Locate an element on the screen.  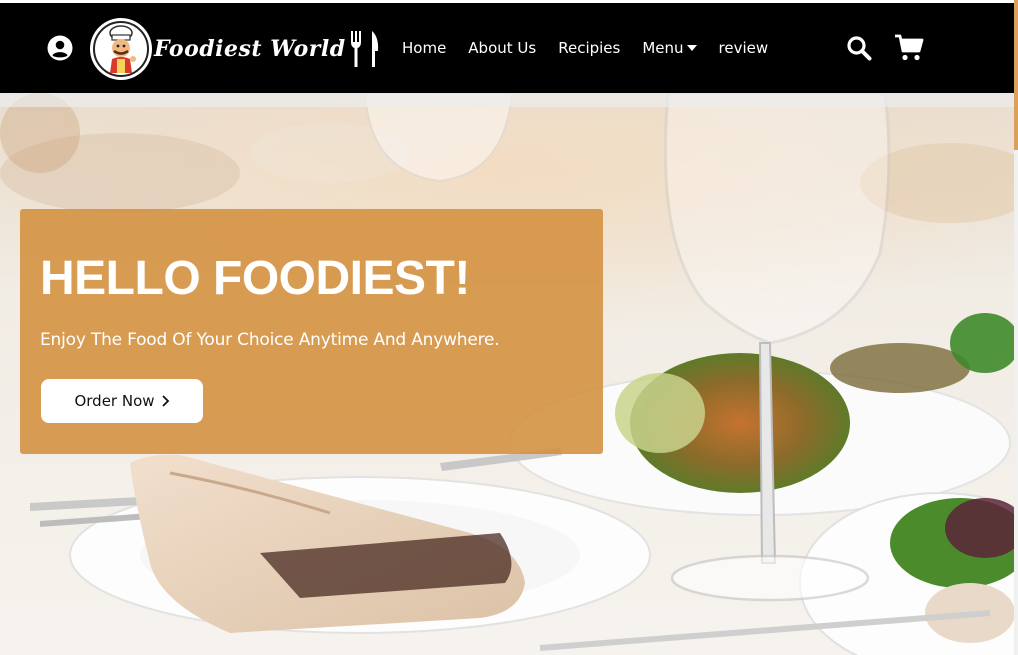
nav-review-link: review is located at coordinates (744, 48).